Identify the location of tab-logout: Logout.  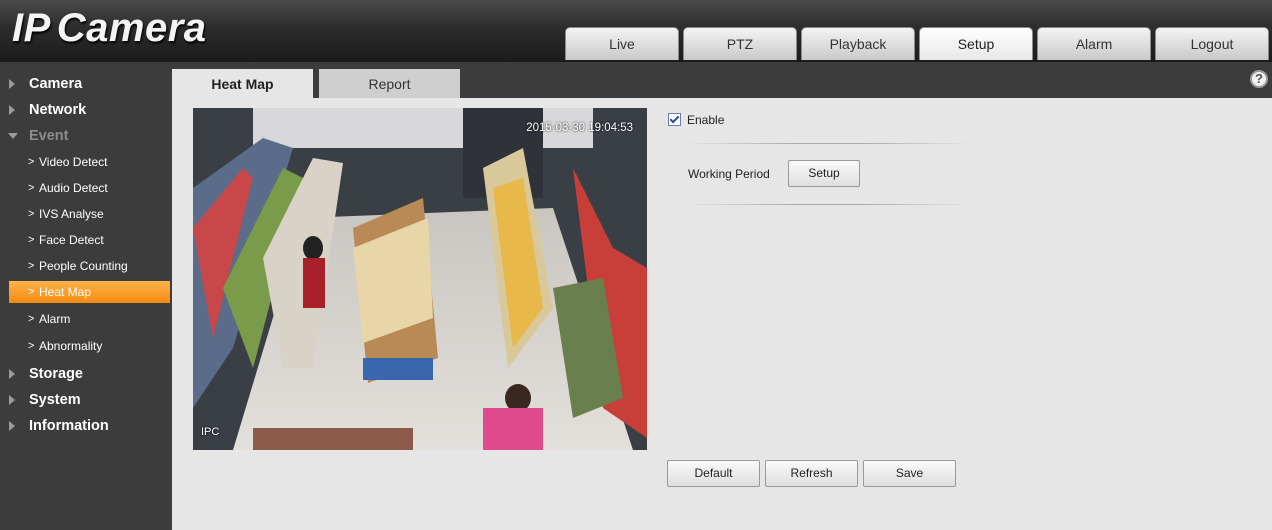
(1212, 43).